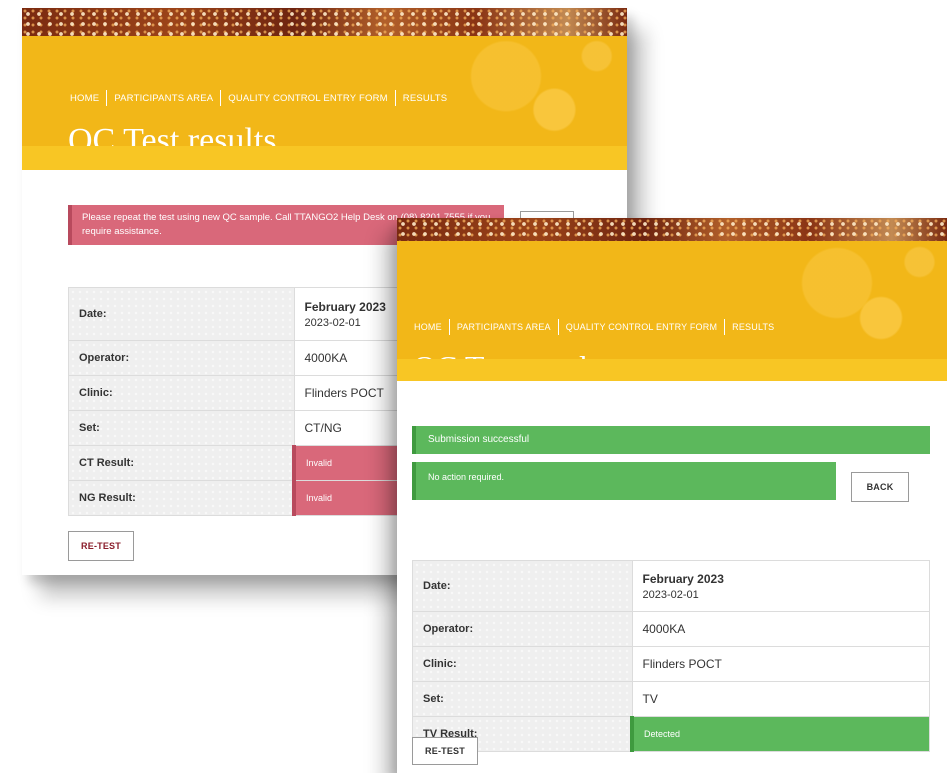 This screenshot has width=947, height=773. What do you see at coordinates (880, 487) in the screenshot?
I see `back-button: BACK` at bounding box center [880, 487].